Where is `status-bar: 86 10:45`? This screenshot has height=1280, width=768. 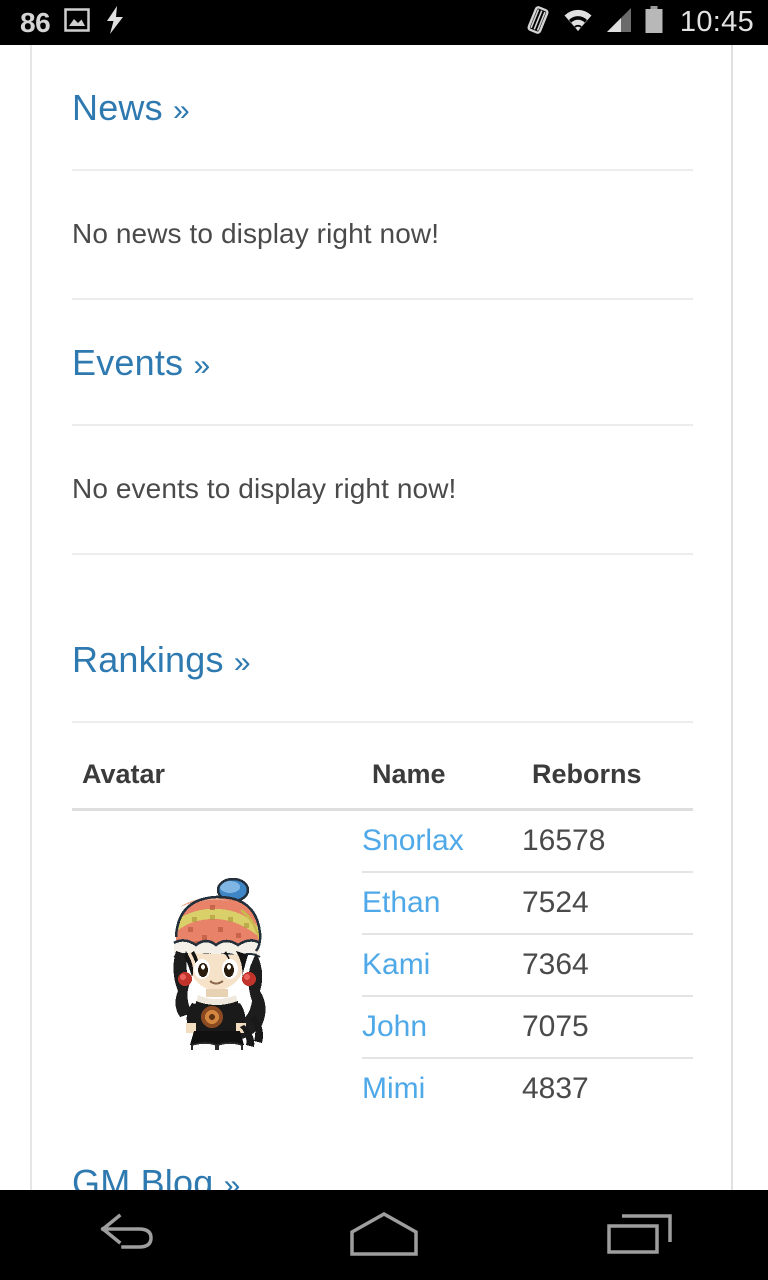 status-bar: 86 10:45 is located at coordinates (384, 22).